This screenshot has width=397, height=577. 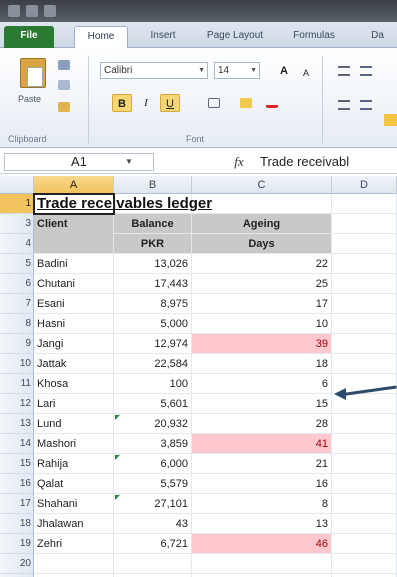 I want to click on select-all-corner, so click(x=17, y=185).